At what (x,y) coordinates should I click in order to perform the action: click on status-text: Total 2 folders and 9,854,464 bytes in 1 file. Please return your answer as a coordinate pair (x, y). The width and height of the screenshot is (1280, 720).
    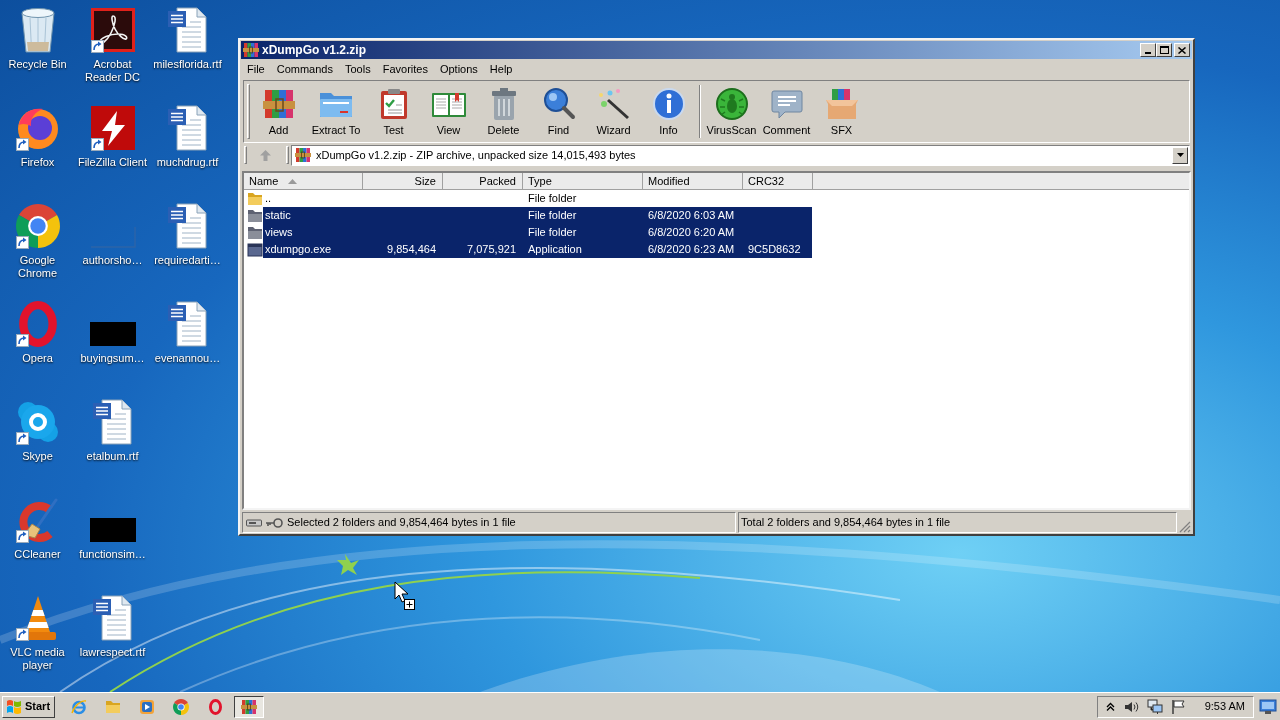
    Looking at the image, I should click on (846, 523).